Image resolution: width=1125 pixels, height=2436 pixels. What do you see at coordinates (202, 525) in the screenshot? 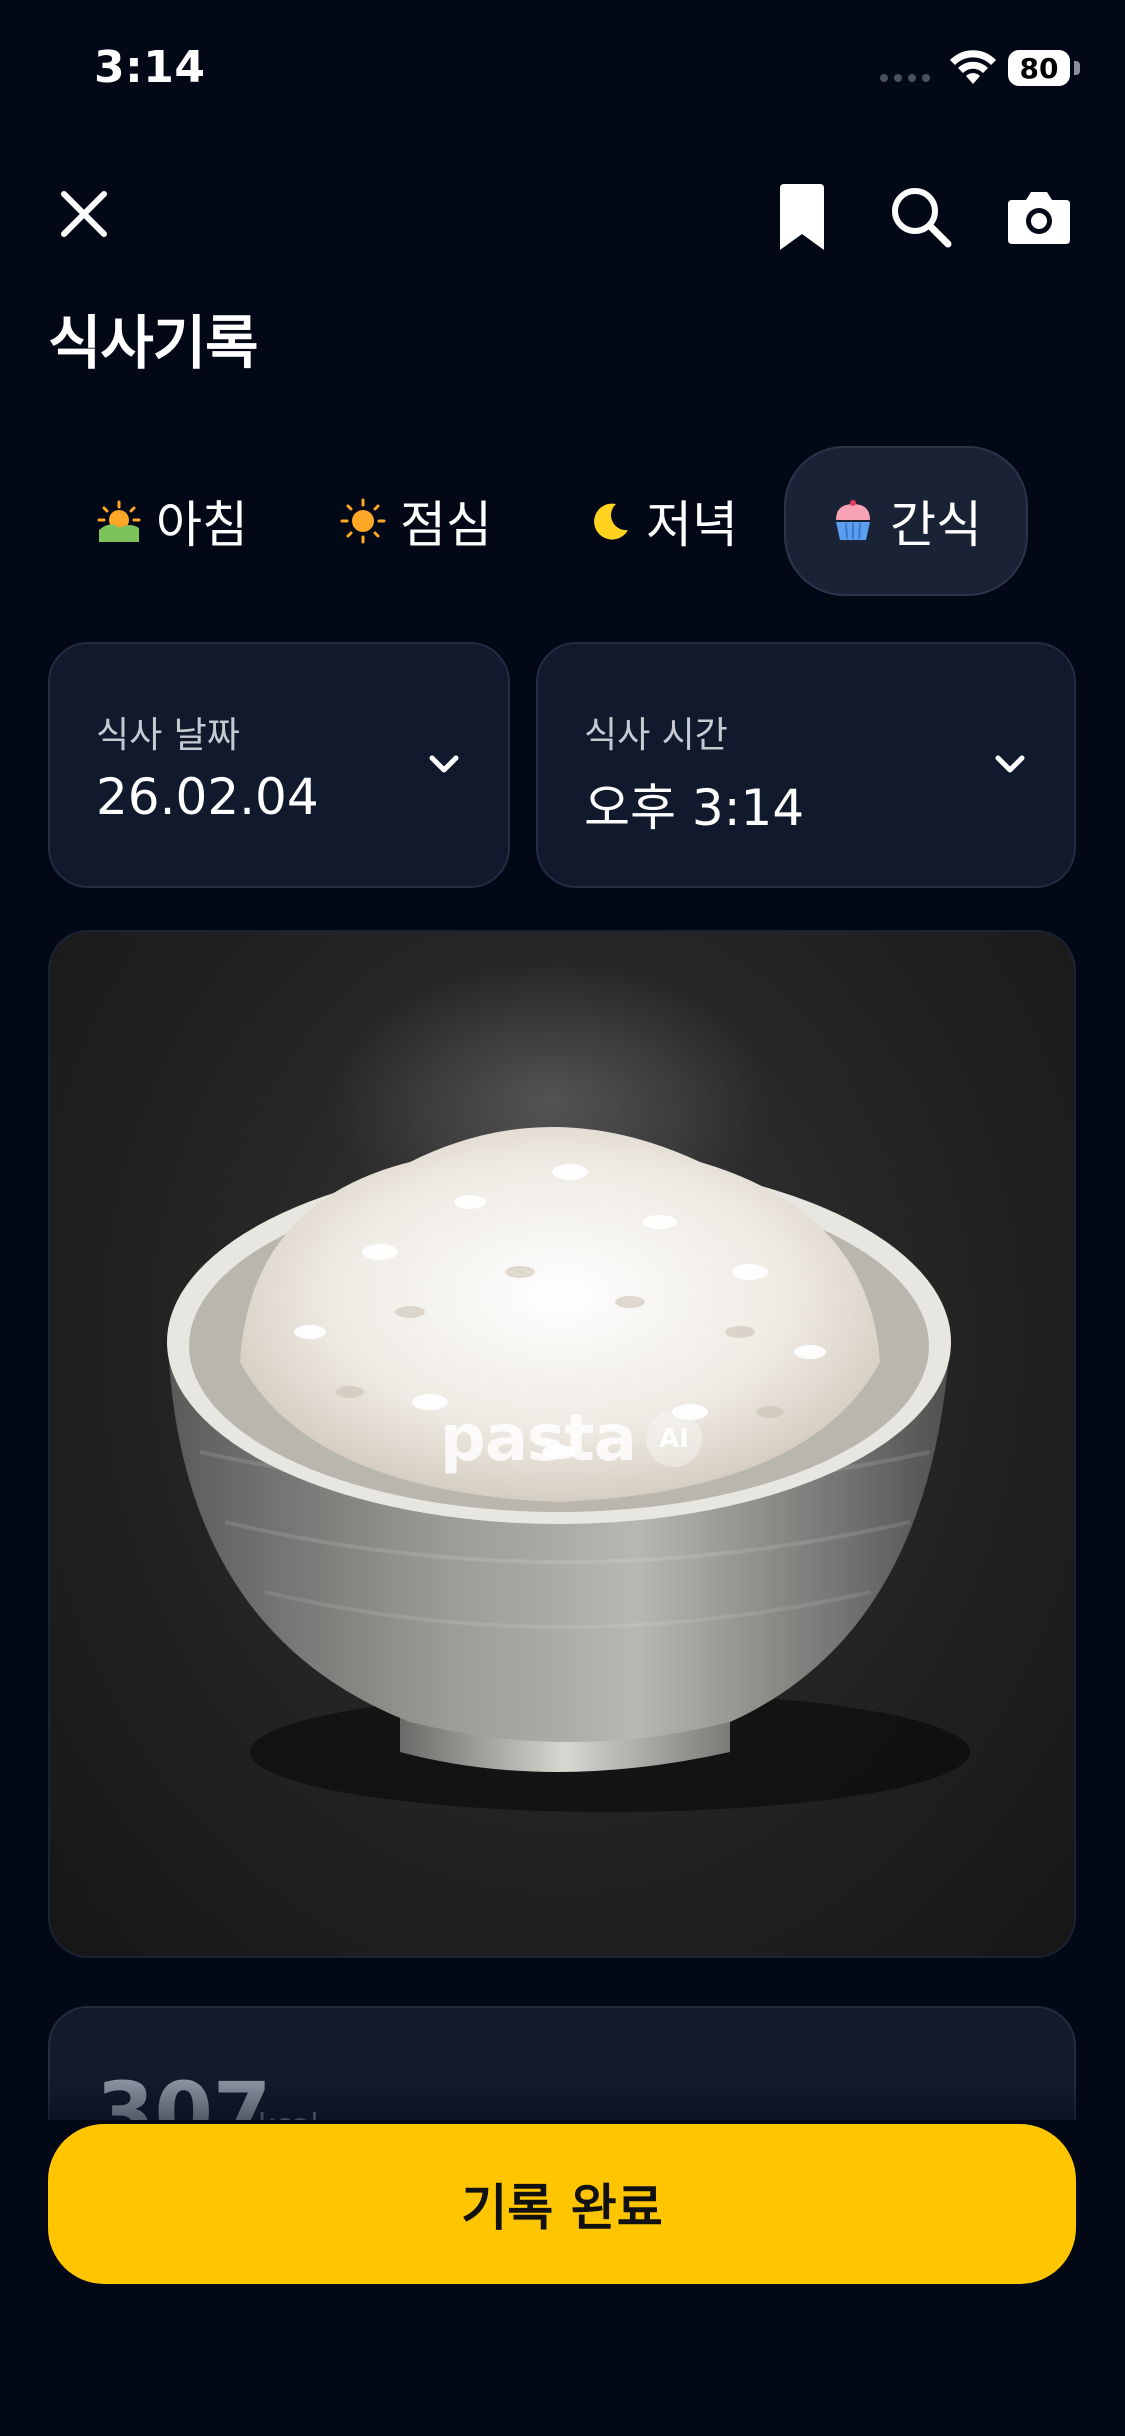
I see `tab-label: 아침` at bounding box center [202, 525].